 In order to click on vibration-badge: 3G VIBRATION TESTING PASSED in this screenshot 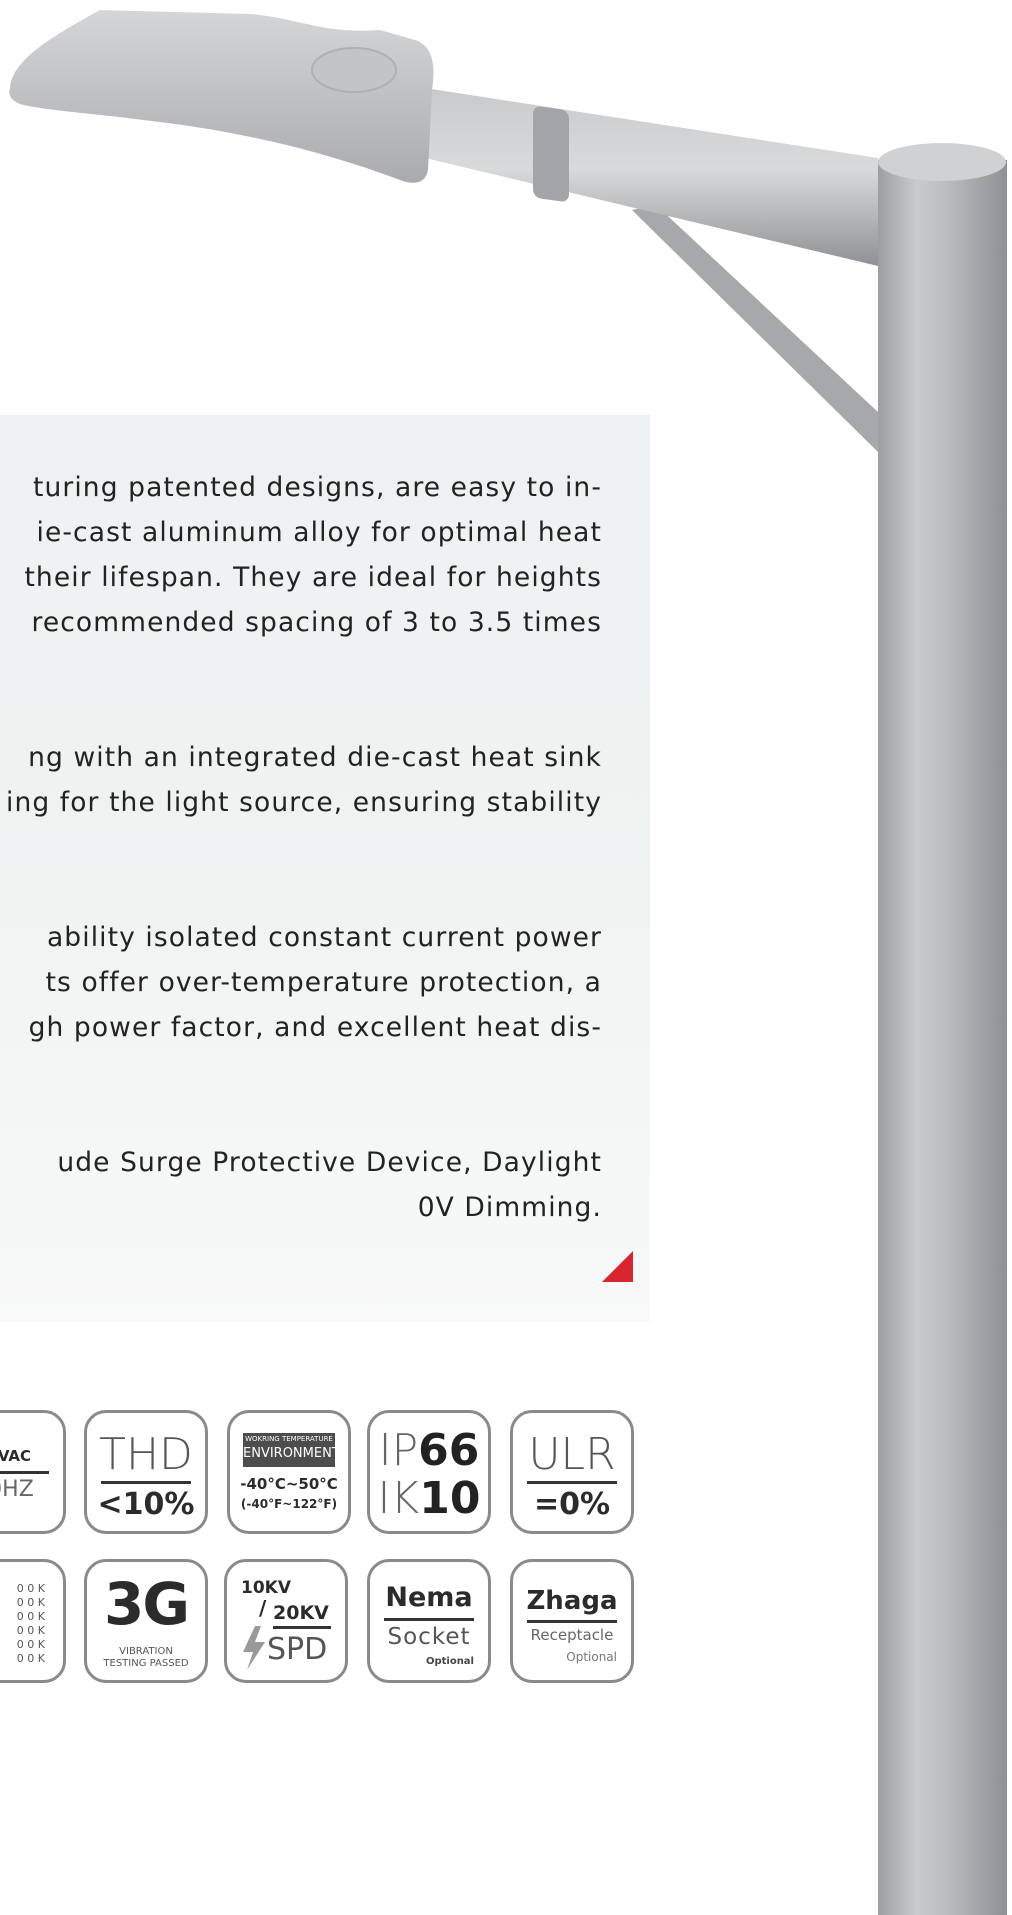, I will do `click(146, 1621)`.